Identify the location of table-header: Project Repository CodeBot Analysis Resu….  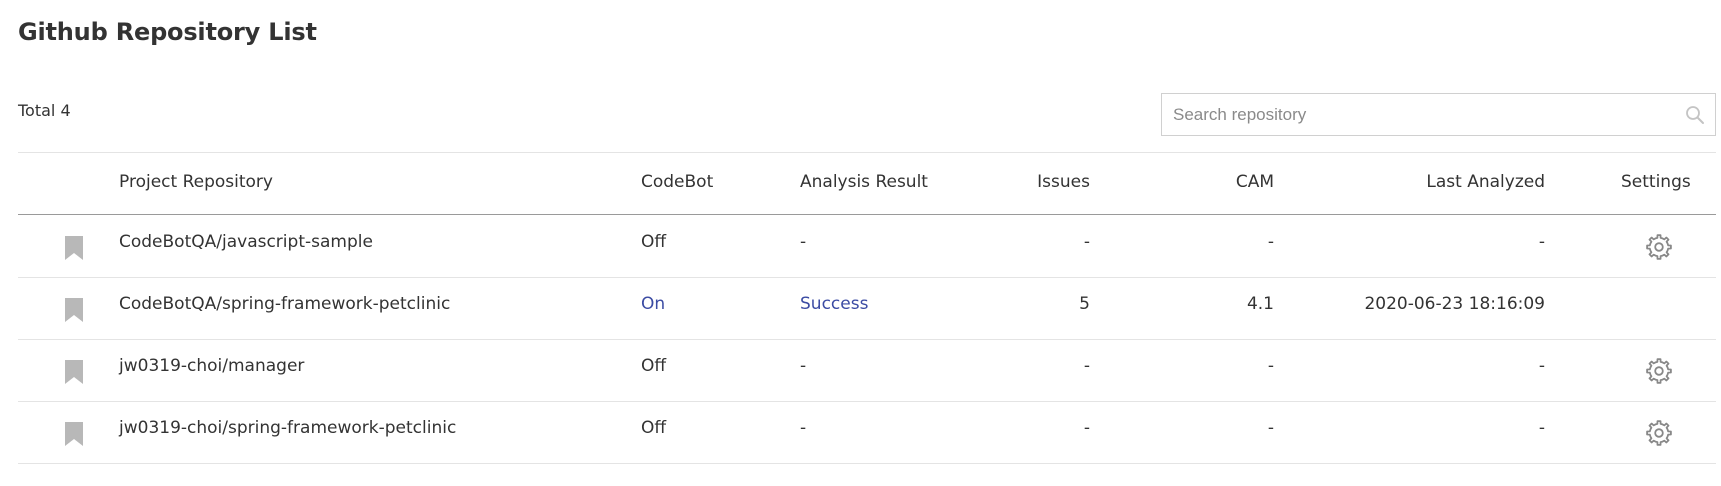
(867, 184).